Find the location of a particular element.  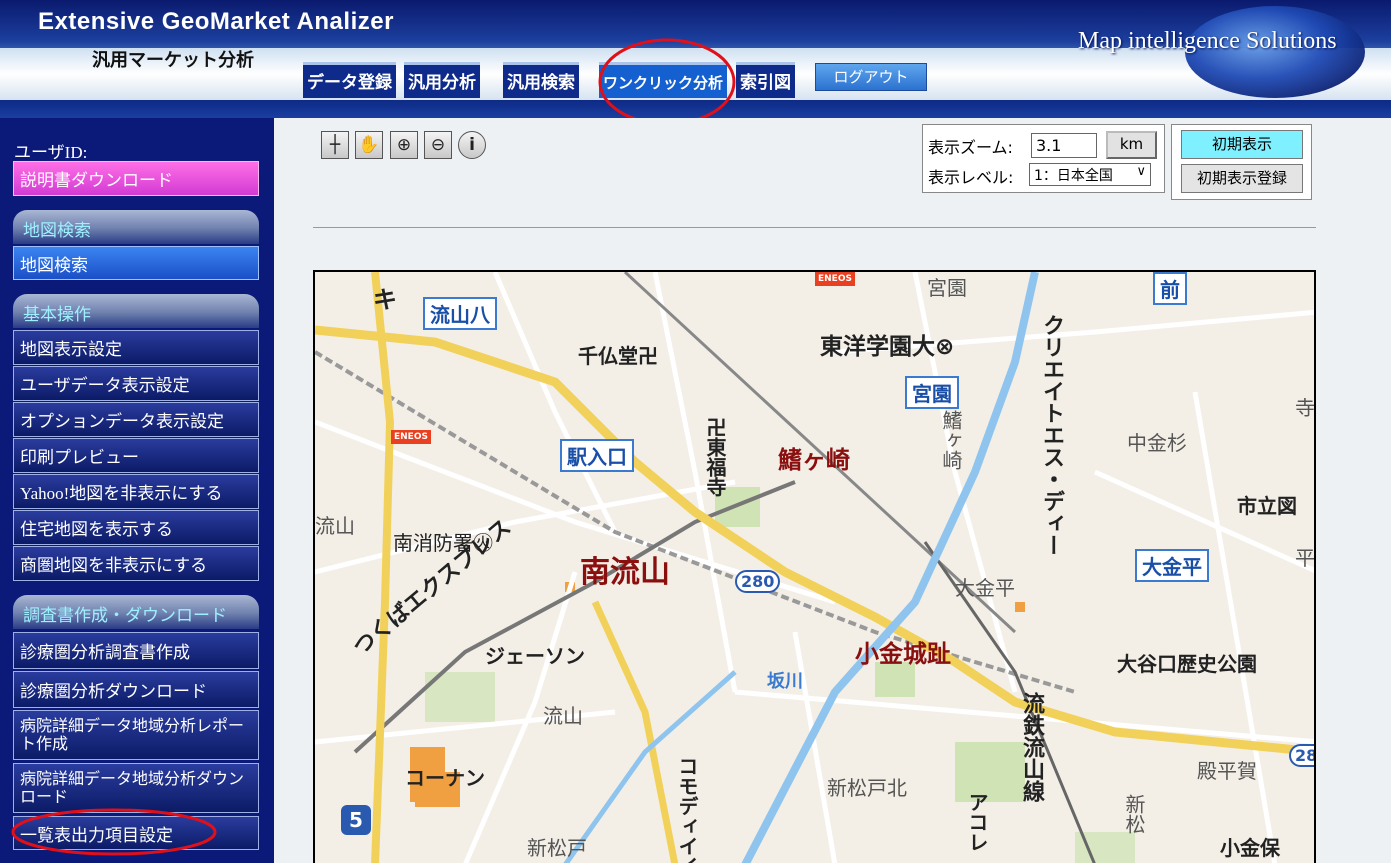

map-label-kogane-jo-station: 小金城趾 is located at coordinates (903, 654).